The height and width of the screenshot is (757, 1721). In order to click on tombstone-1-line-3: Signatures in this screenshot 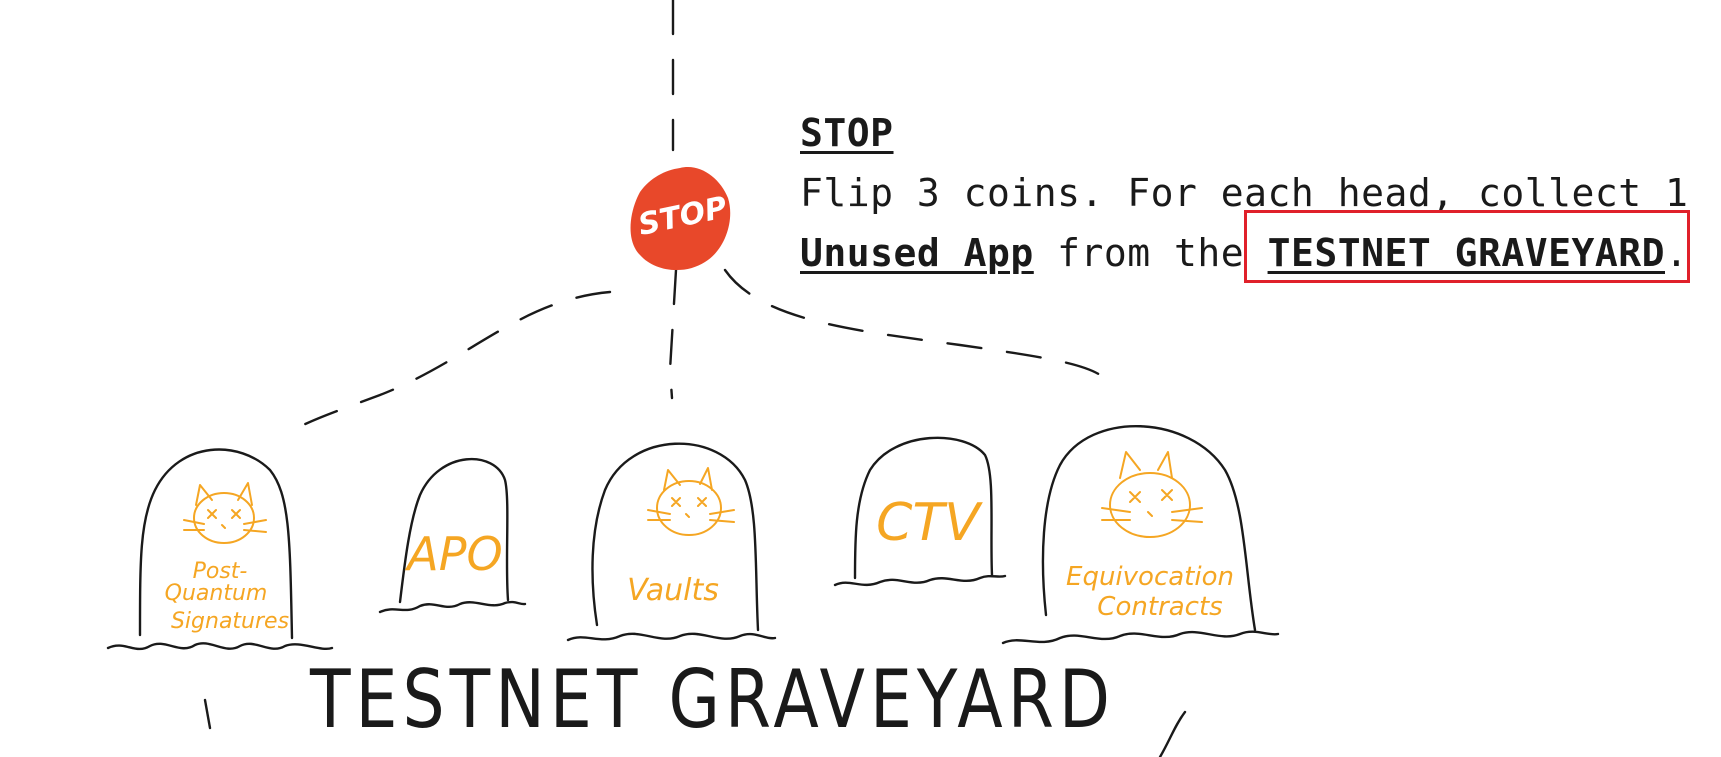, I will do `click(230, 621)`.